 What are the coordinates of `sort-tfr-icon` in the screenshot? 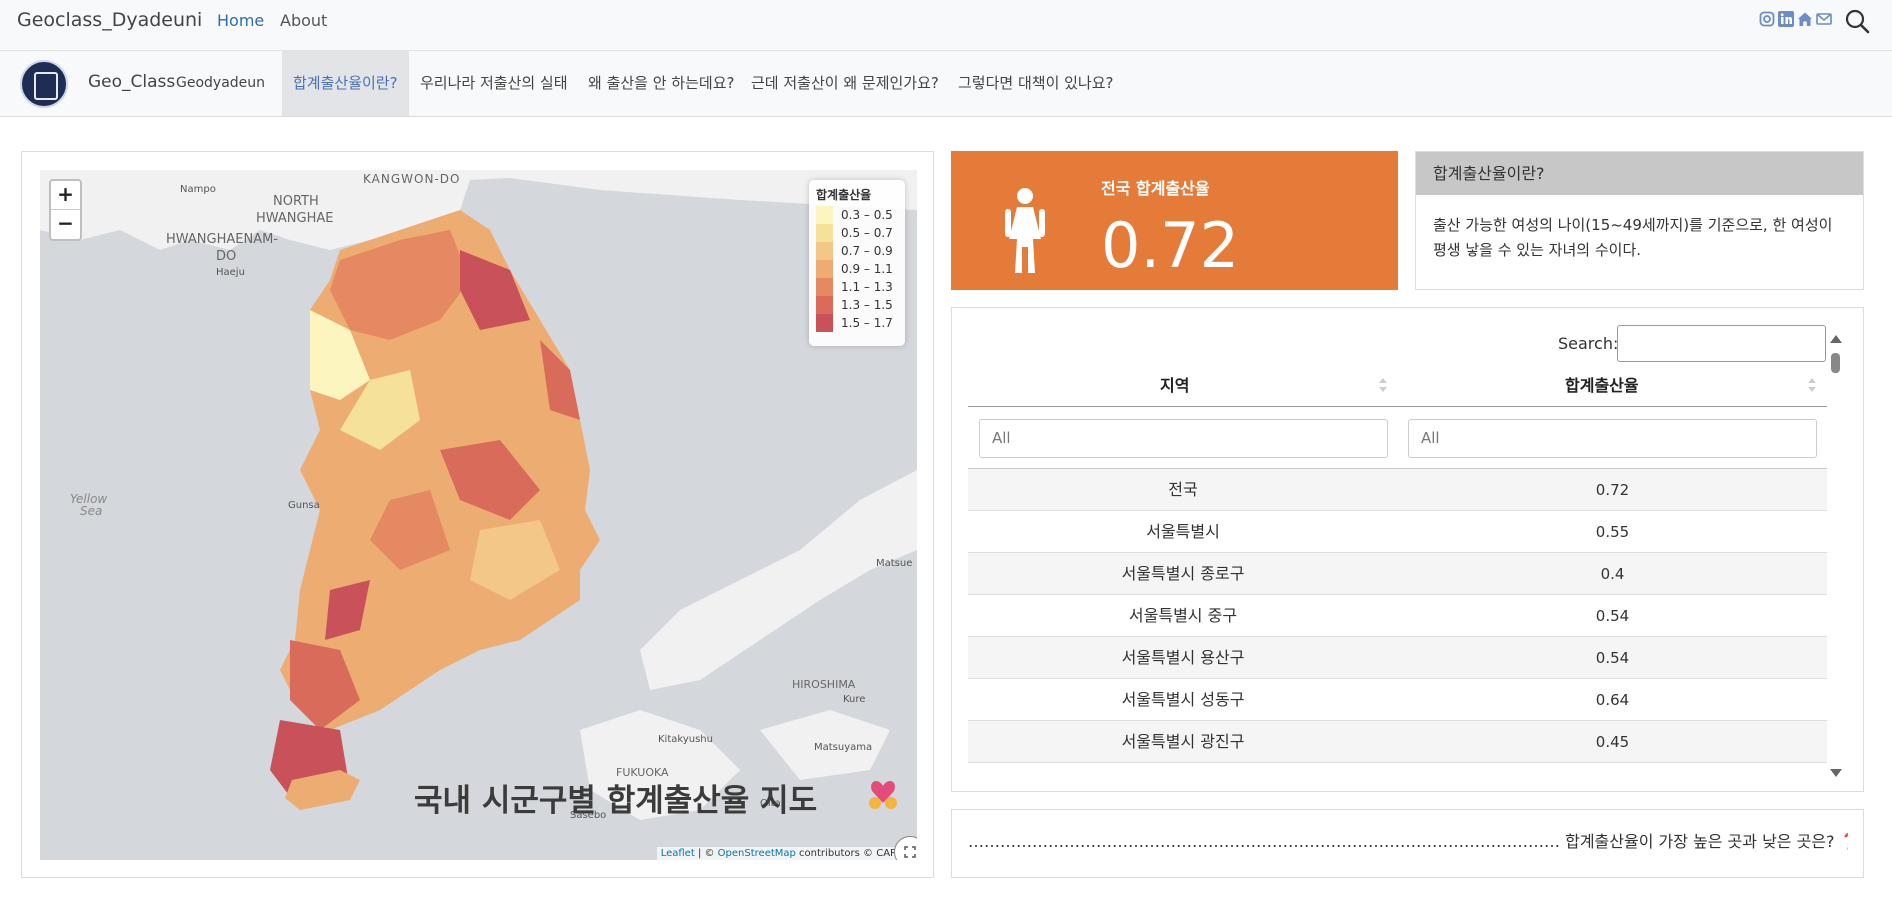 It's located at (1812, 385).